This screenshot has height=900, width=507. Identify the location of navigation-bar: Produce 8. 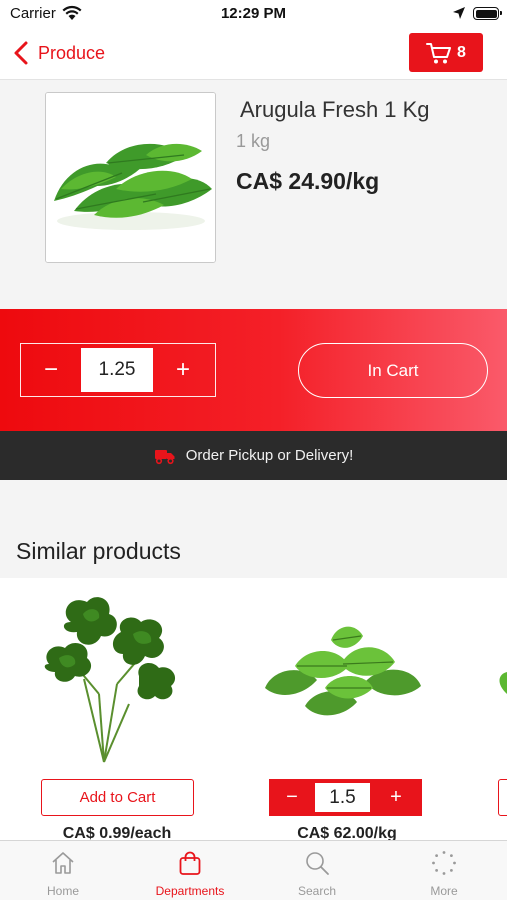
(253, 54).